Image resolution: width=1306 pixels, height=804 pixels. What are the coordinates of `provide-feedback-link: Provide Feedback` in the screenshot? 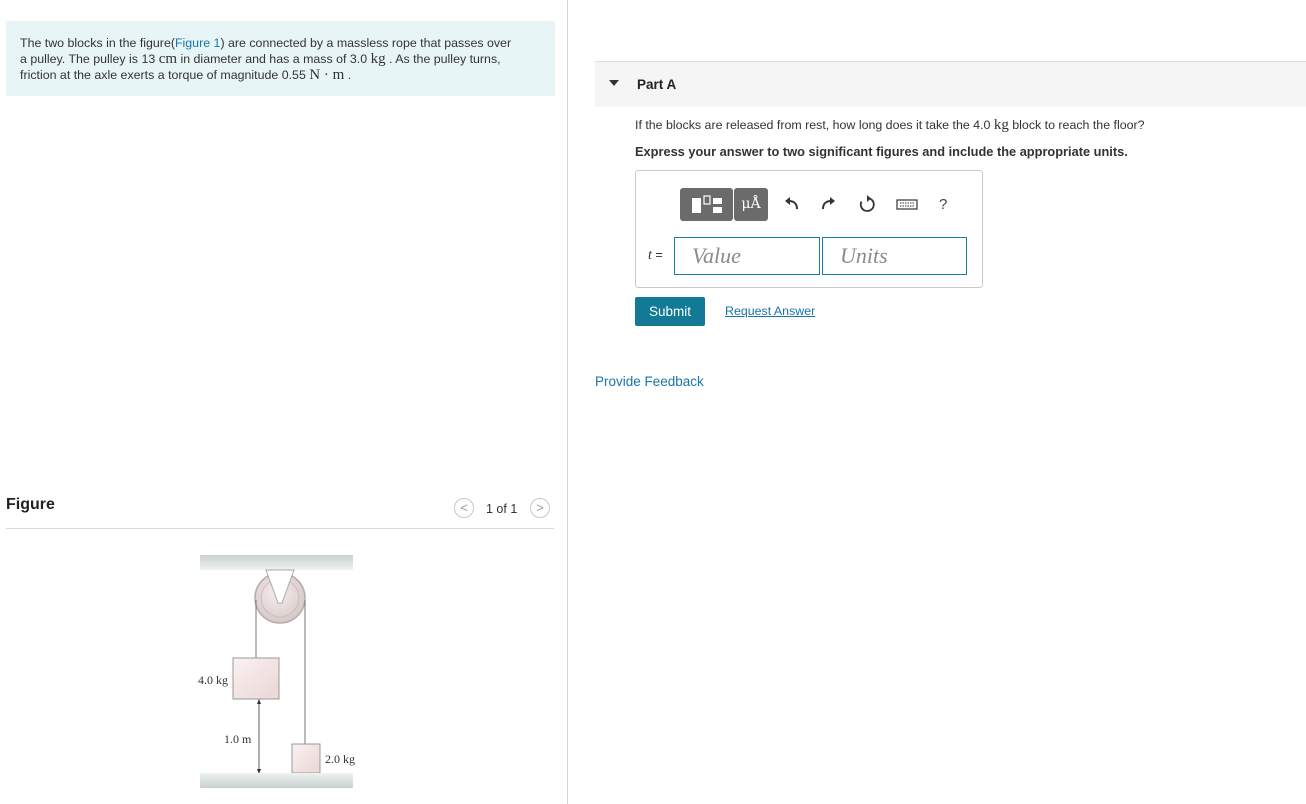 It's located at (649, 381).